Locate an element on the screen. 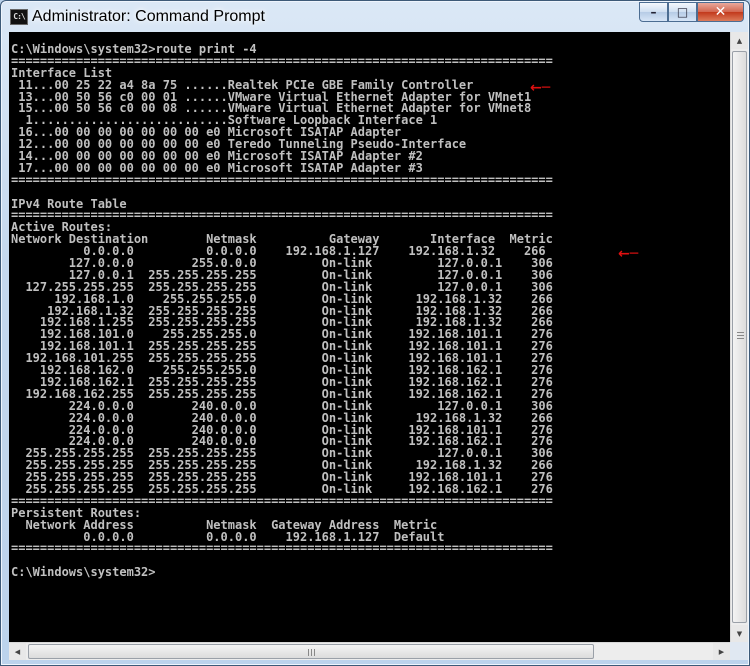  scroll-down-arrow-icon: ▼ is located at coordinates (739, 633).